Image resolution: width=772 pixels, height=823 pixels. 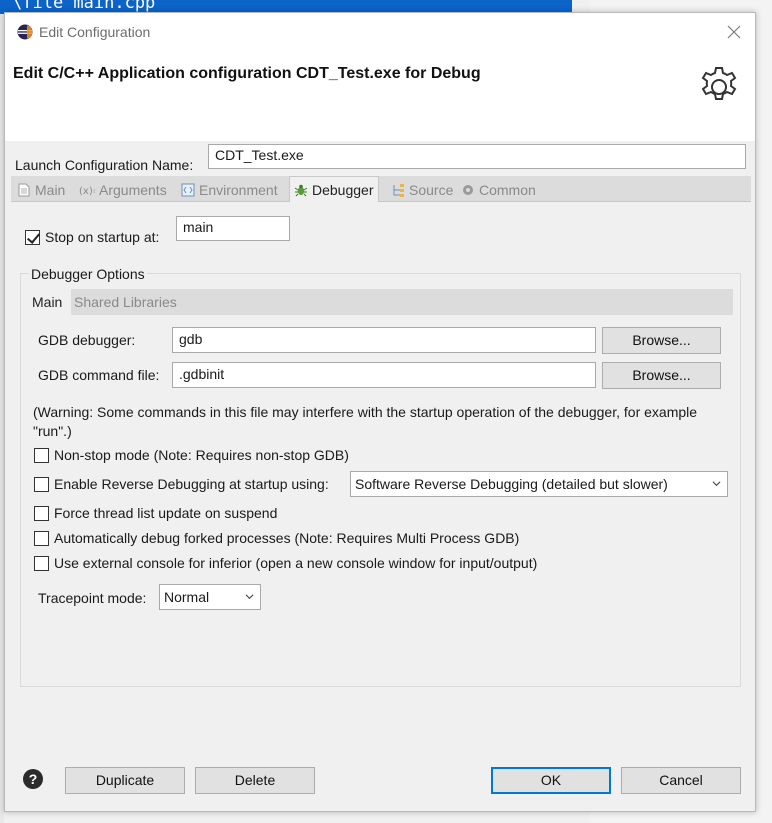 I want to click on tracepoint-mode-select: Normal, so click(x=210, y=597).